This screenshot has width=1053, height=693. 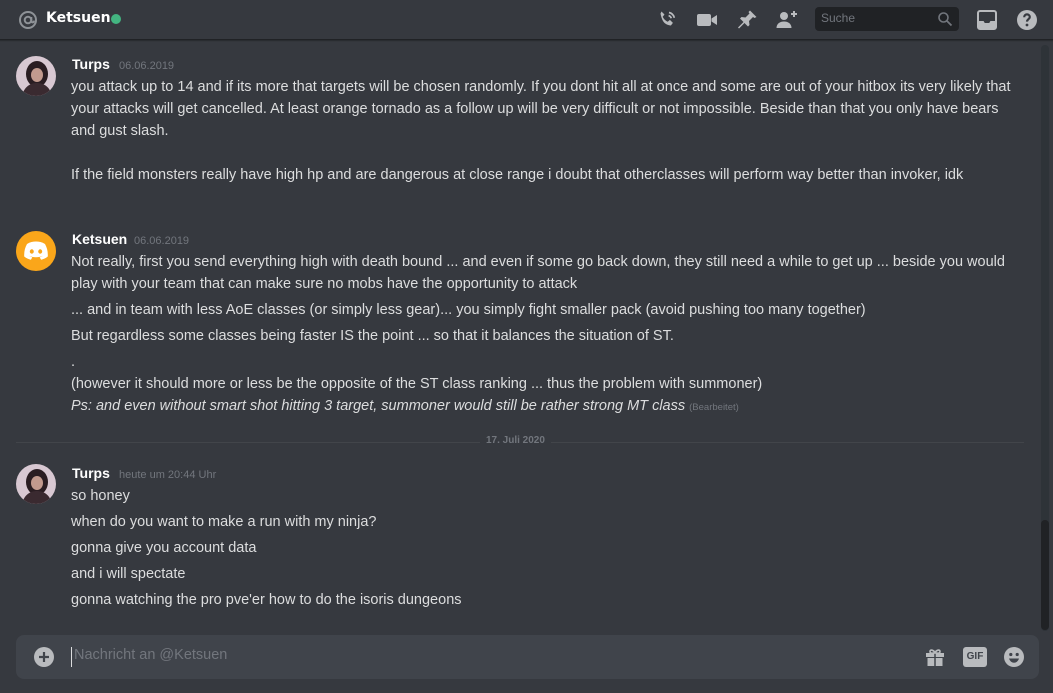 I want to click on message-composer: Nachricht an @Ketsuen GIF, so click(x=527, y=657).